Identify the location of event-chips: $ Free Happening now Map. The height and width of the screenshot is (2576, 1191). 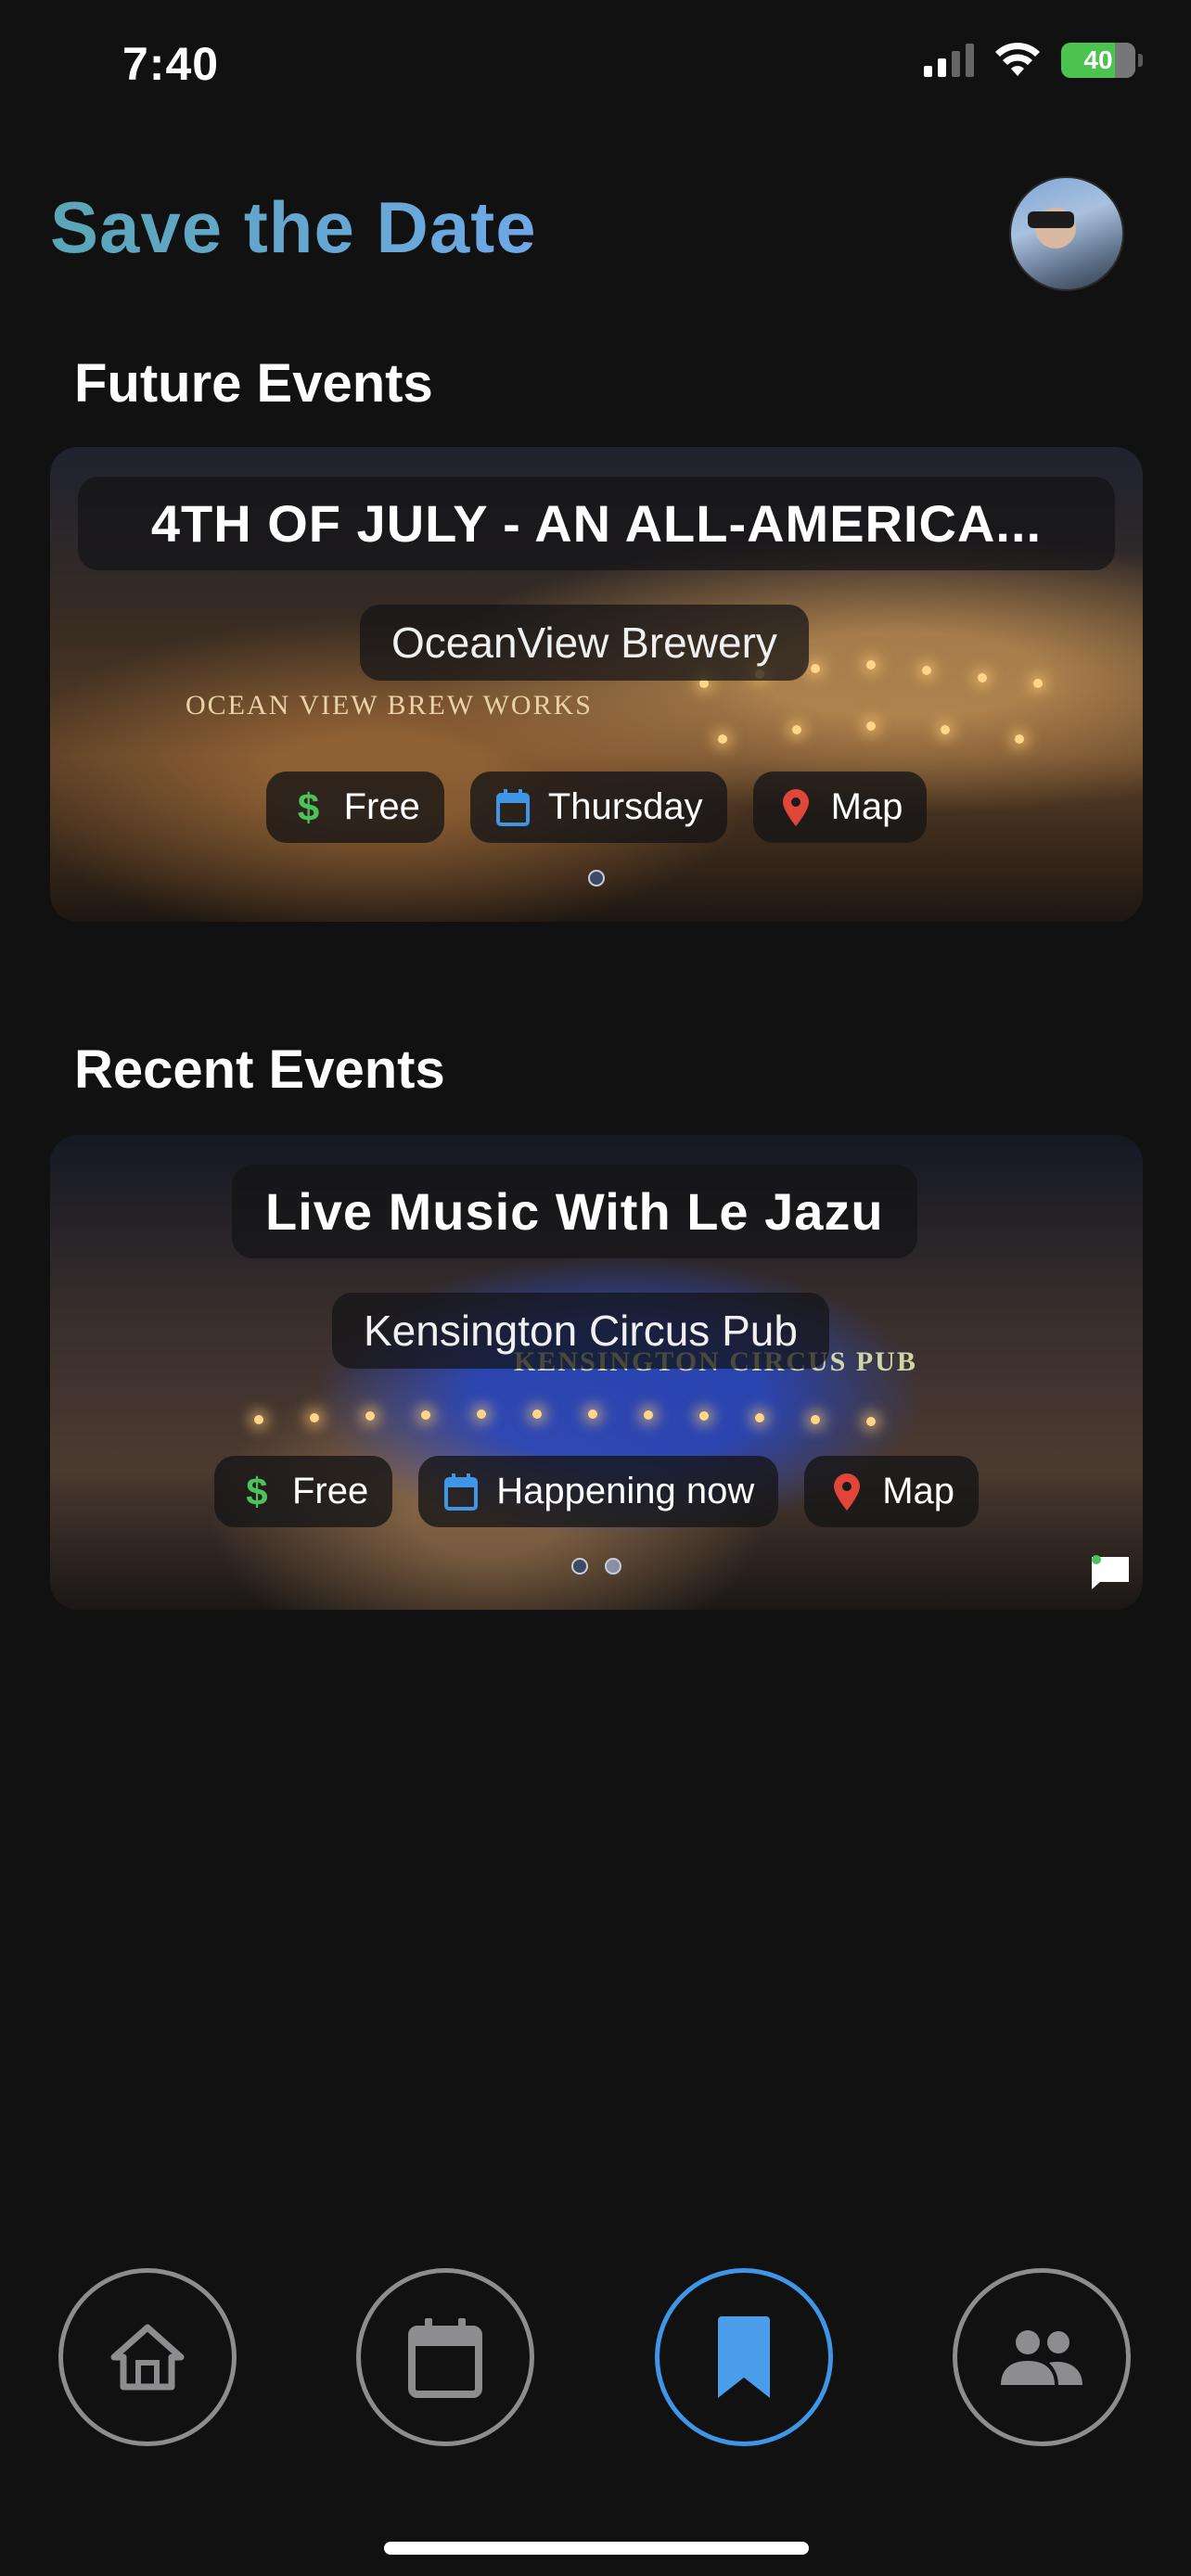
(597, 1491).